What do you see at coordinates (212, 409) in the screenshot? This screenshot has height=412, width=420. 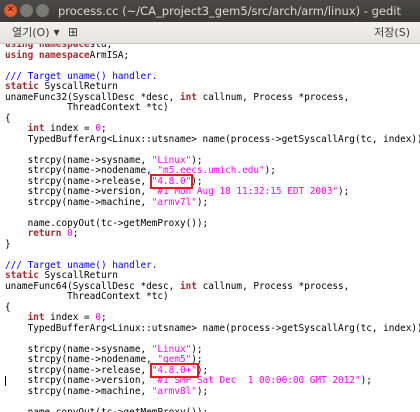 I see `code-line: name.copyOut(tc->getMemProxy());` at bounding box center [212, 409].